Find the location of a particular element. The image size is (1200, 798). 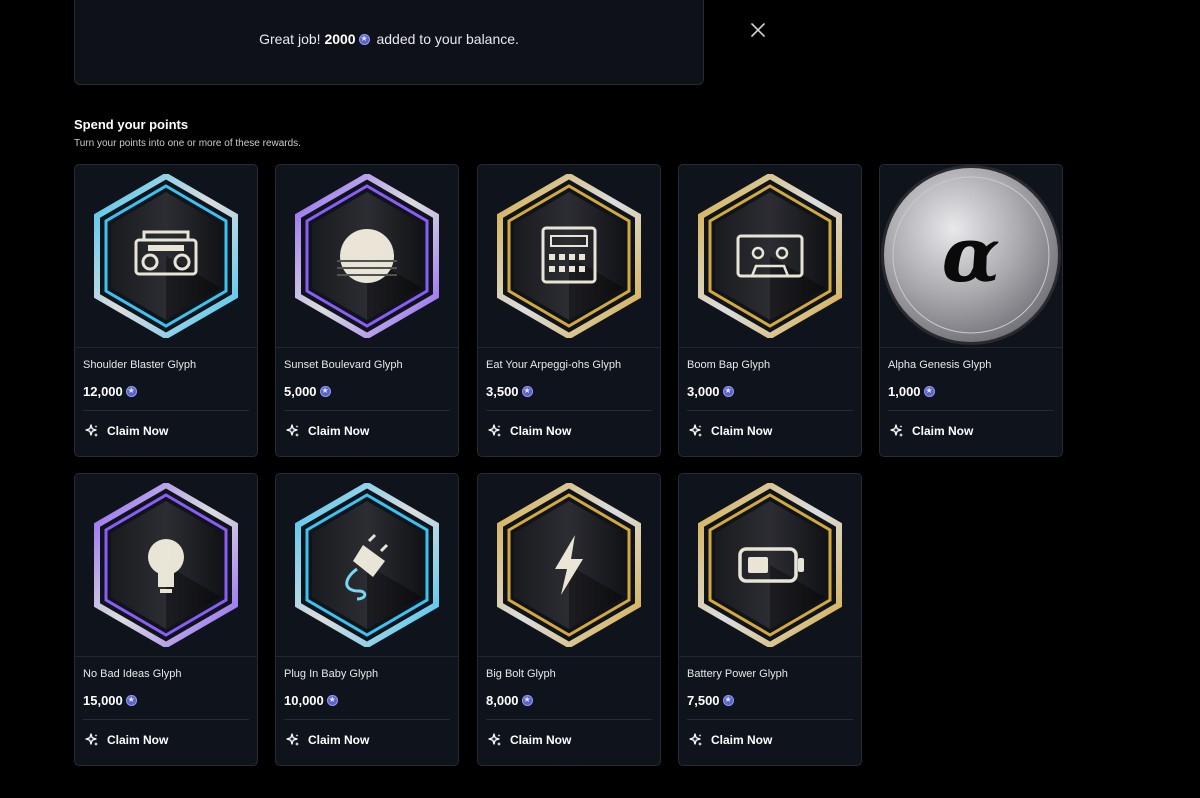

price-value: 1,000 is located at coordinates (904, 391).